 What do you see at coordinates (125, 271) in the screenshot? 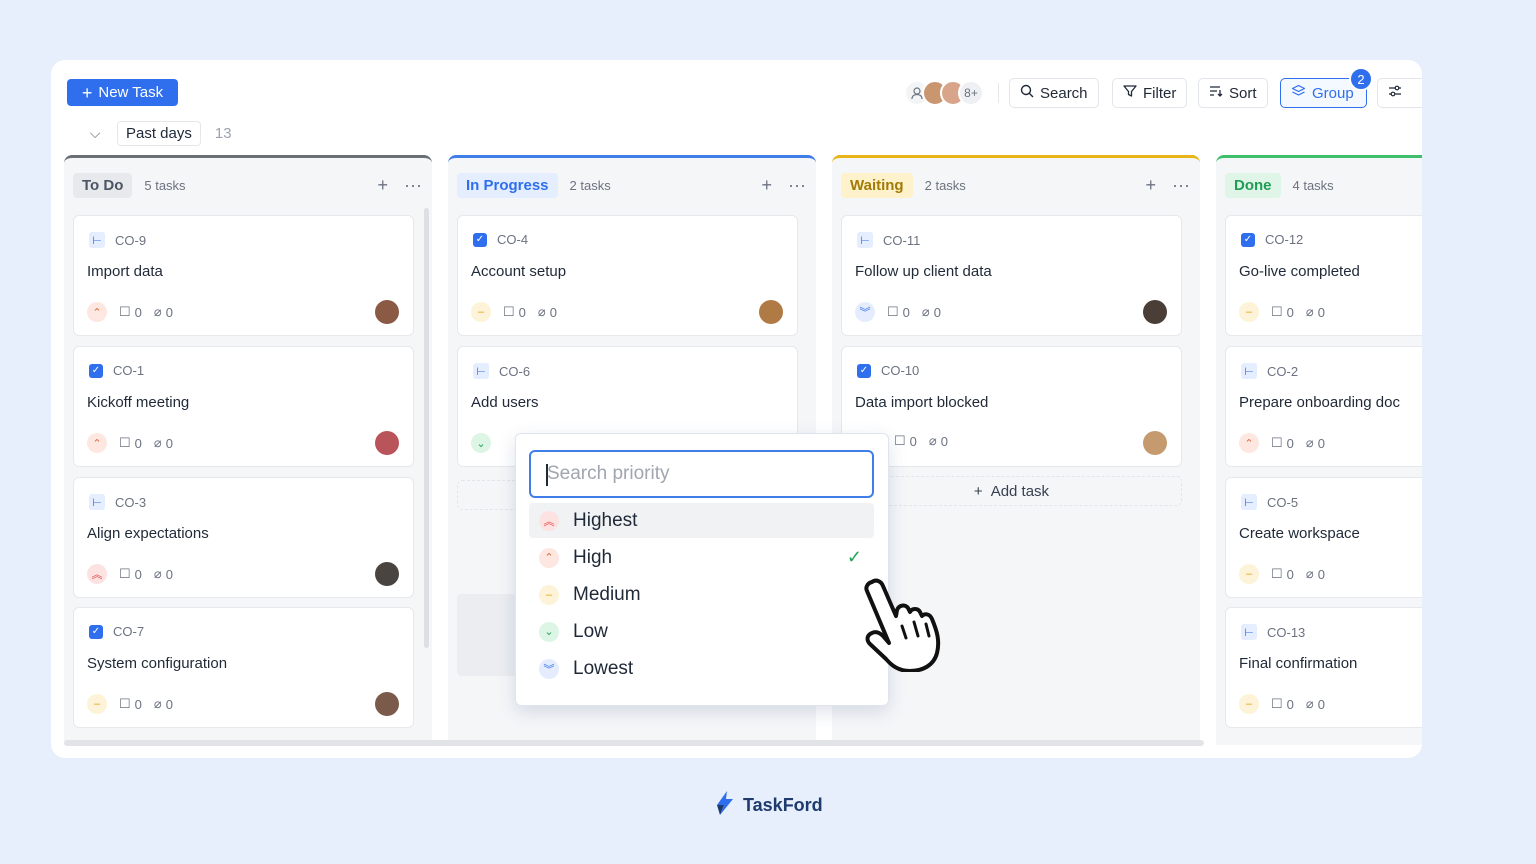
I see `task-title: Import data` at bounding box center [125, 271].